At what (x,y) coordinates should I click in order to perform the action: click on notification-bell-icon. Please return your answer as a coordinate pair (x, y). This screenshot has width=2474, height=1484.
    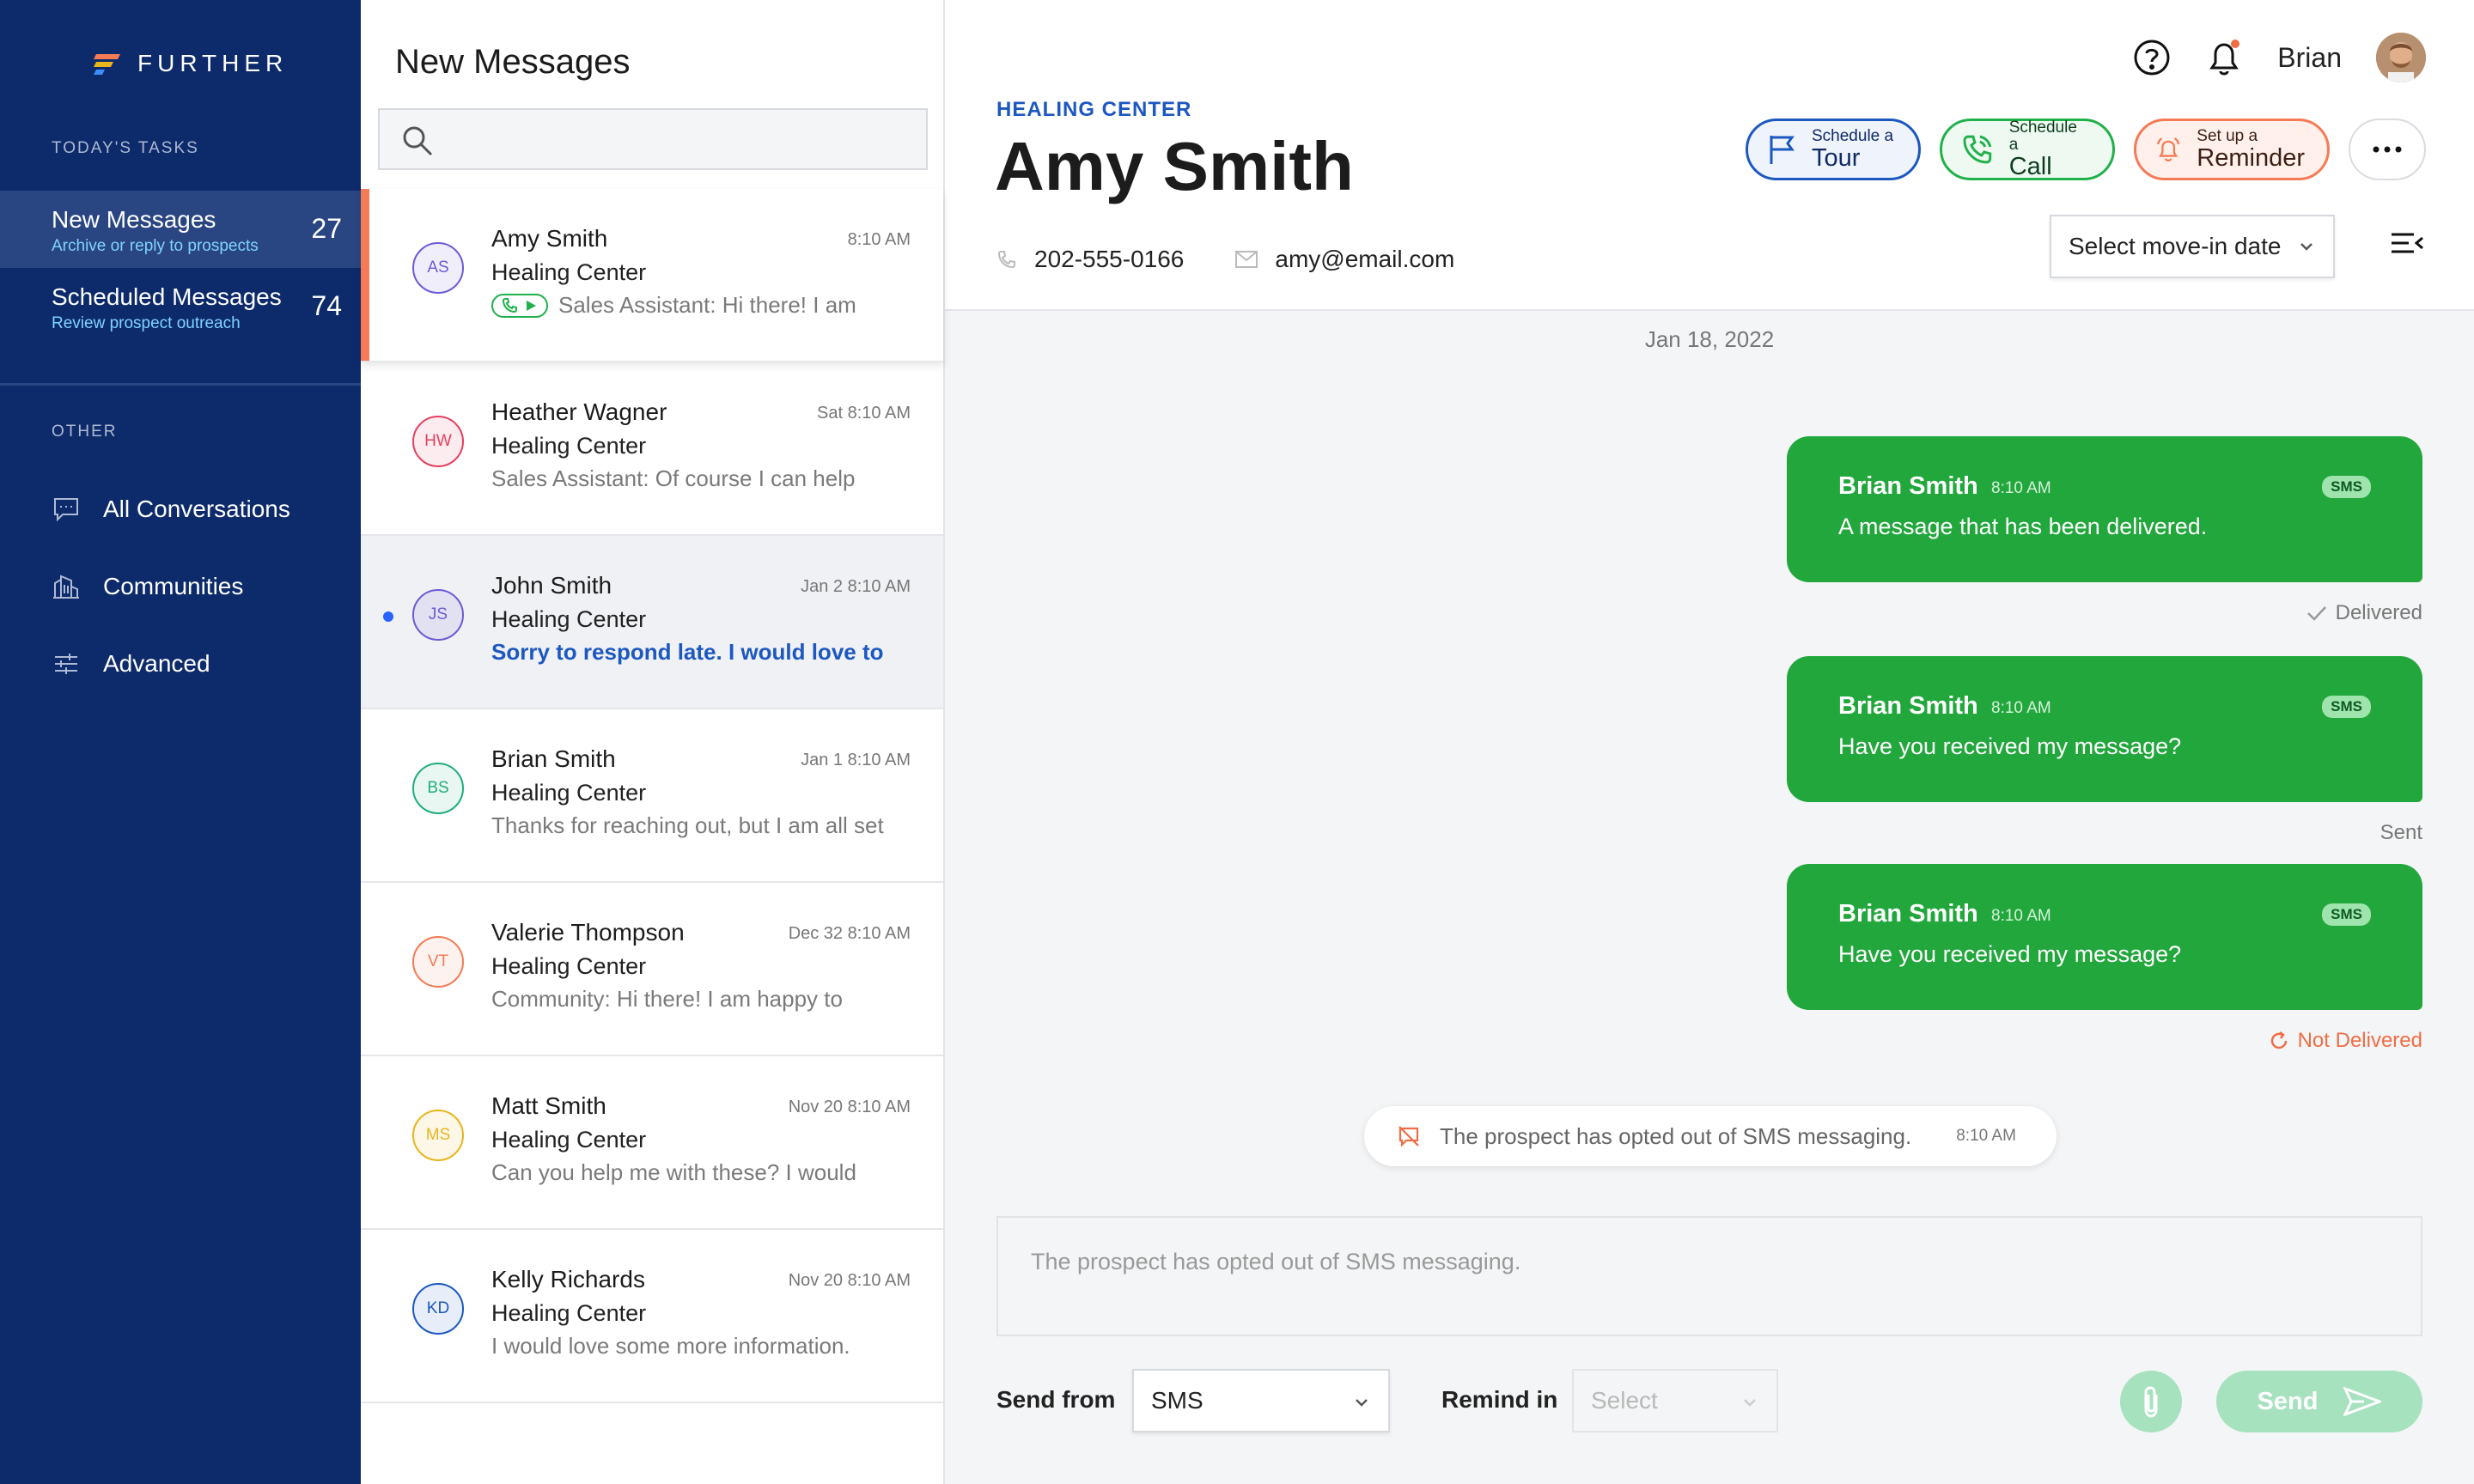
    Looking at the image, I should click on (2224, 57).